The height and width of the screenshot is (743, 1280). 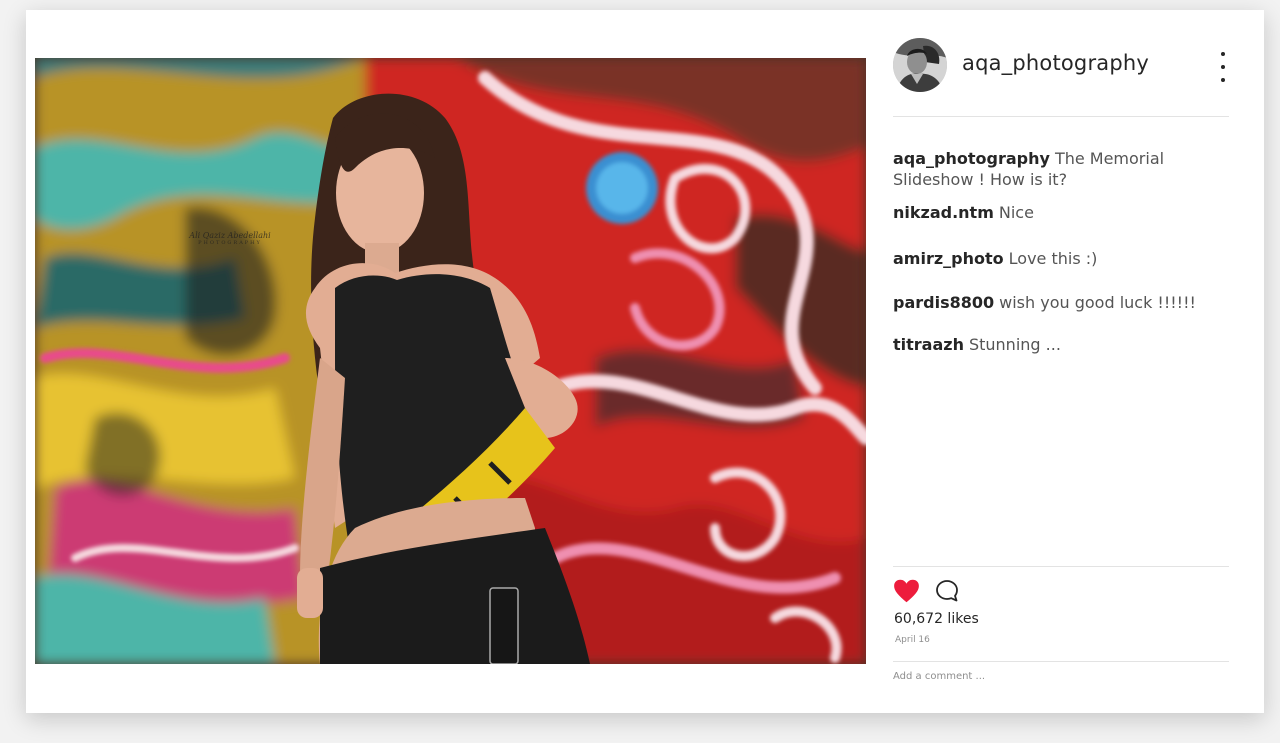 I want to click on comment-username: aqa_photography, so click(x=971, y=158).